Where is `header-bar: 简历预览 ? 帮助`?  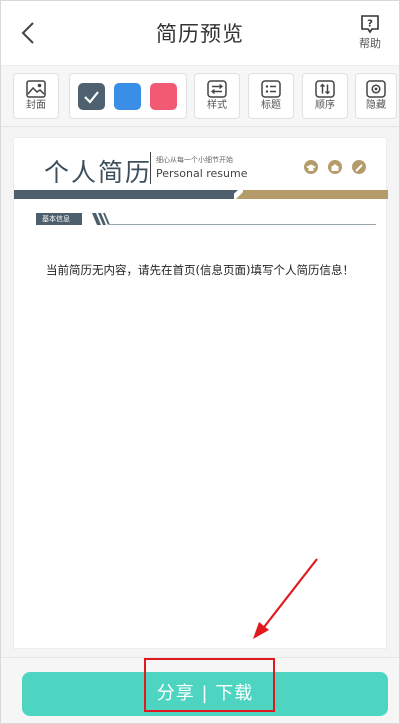 header-bar: 简历预览 ? 帮助 is located at coordinates (200, 33).